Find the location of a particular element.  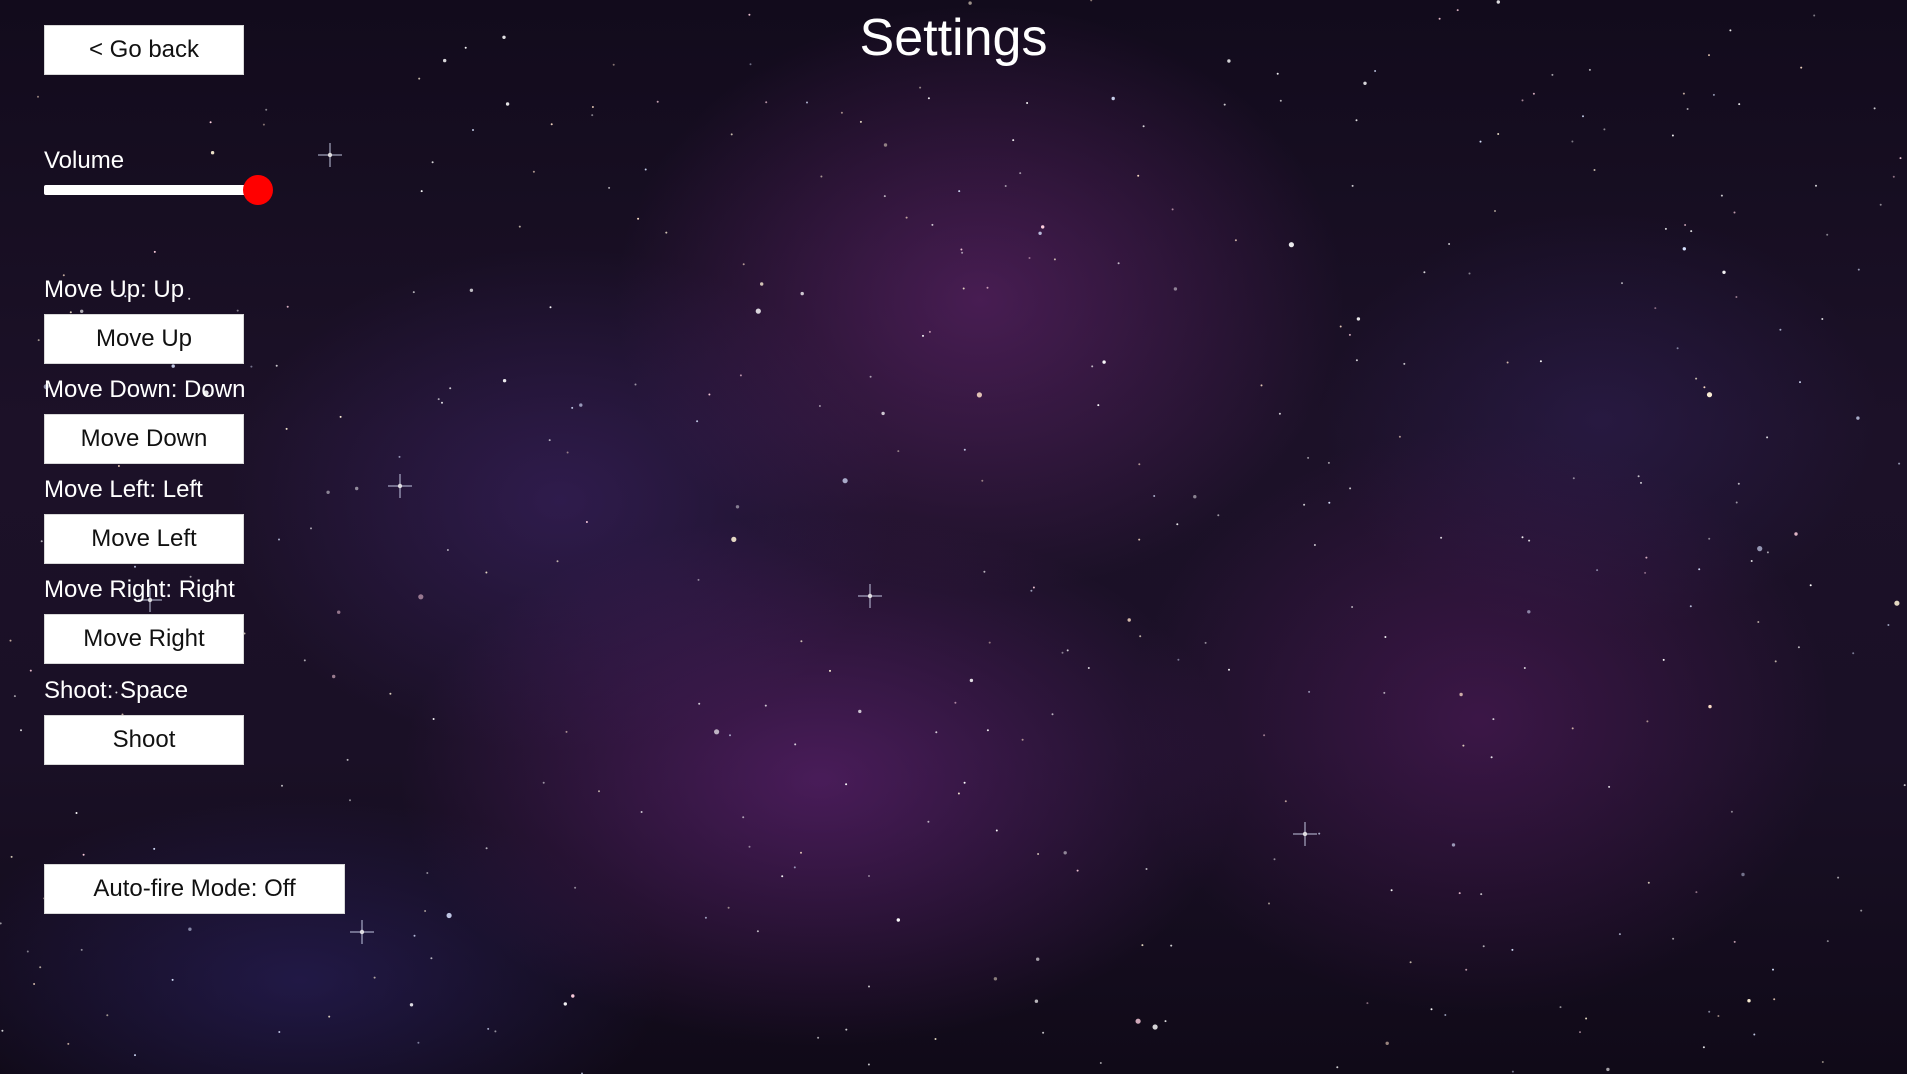

move-right-binding-label: Move Right: Right is located at coordinates (139, 589).